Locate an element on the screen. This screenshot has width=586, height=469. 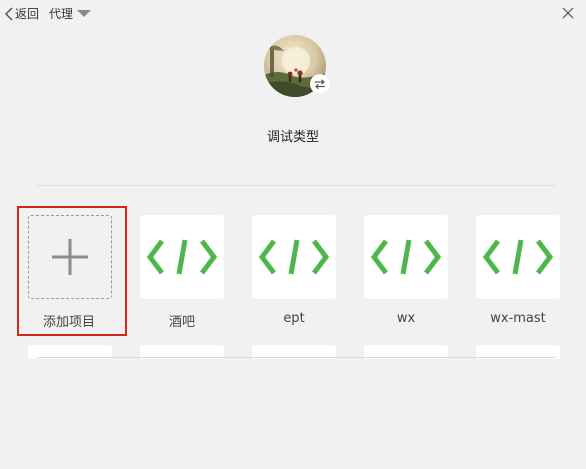
project-label-1: 酒吧 is located at coordinates (181, 322).